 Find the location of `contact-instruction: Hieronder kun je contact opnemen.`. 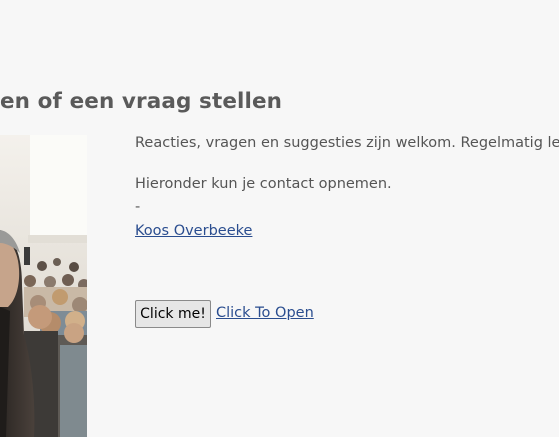

contact-instruction: Hieronder kun je contact opnemen. is located at coordinates (263, 184).